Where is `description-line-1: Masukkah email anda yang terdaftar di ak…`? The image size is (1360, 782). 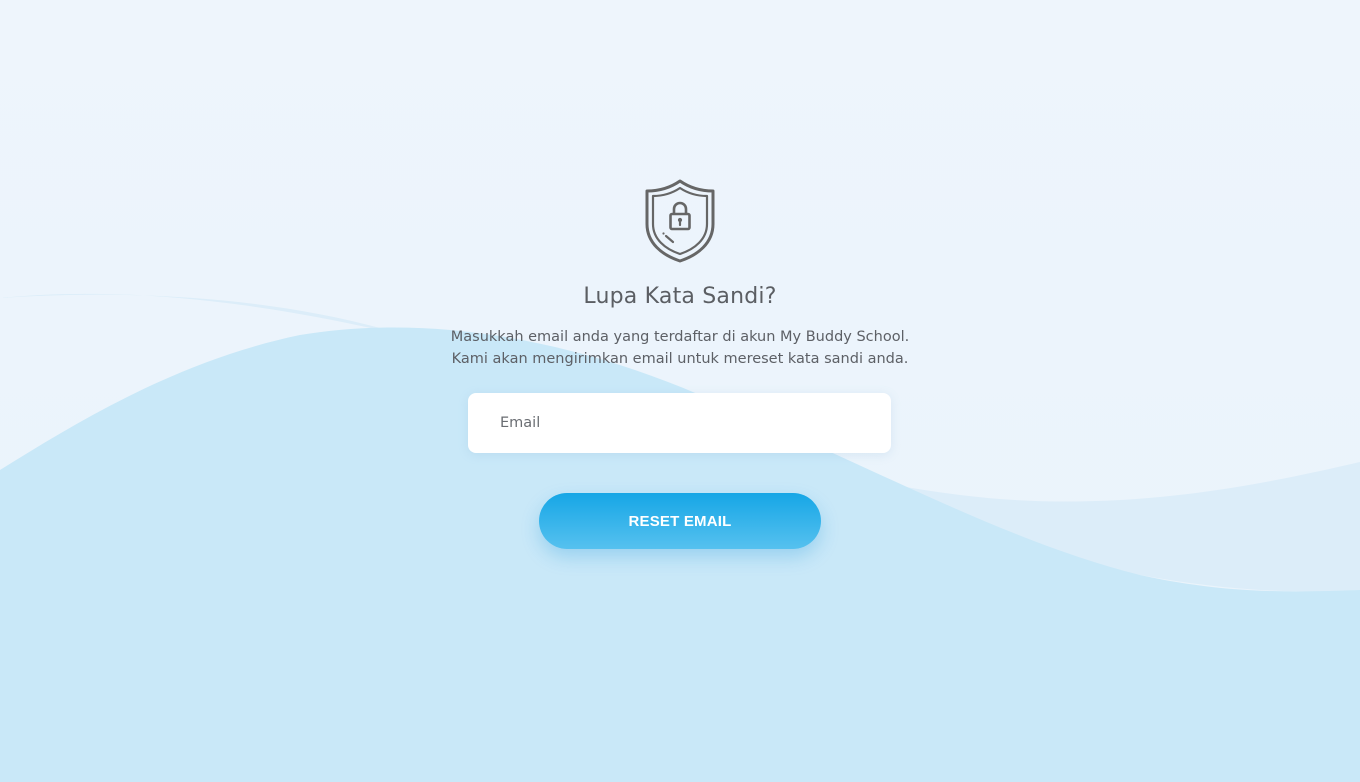
description-line-1: Masukkah email anda yang terdaftar di ak… is located at coordinates (680, 337).